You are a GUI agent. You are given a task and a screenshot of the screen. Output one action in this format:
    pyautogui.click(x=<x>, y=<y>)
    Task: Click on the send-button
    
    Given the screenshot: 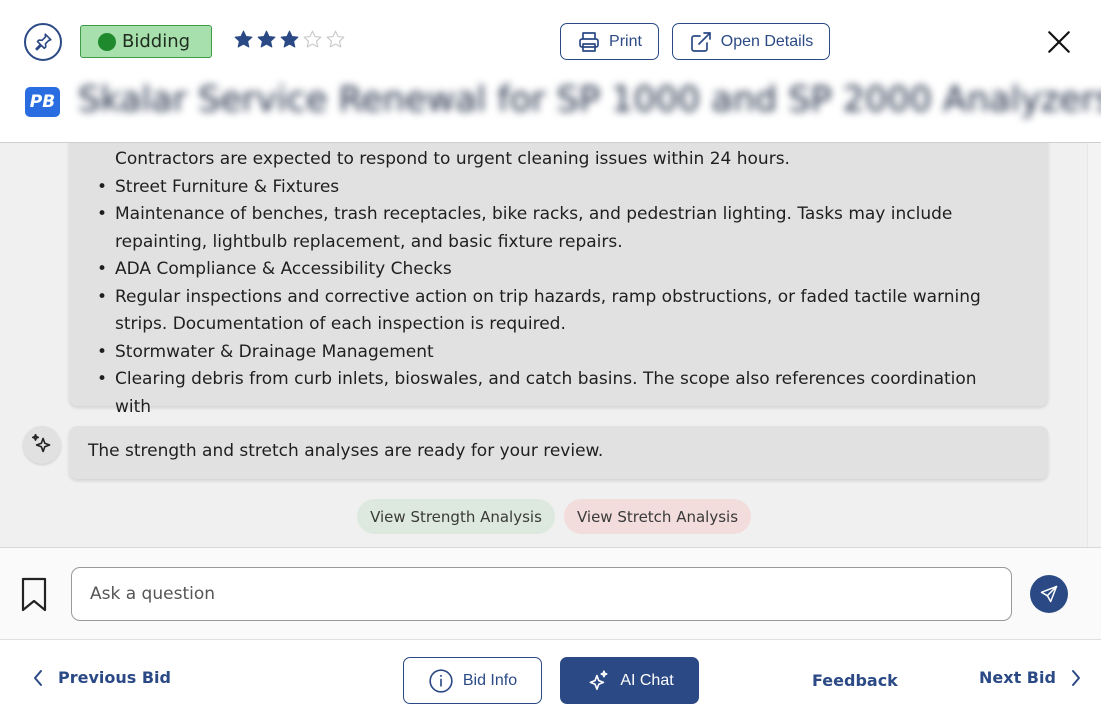 What is the action you would take?
    pyautogui.click(x=1049, y=594)
    